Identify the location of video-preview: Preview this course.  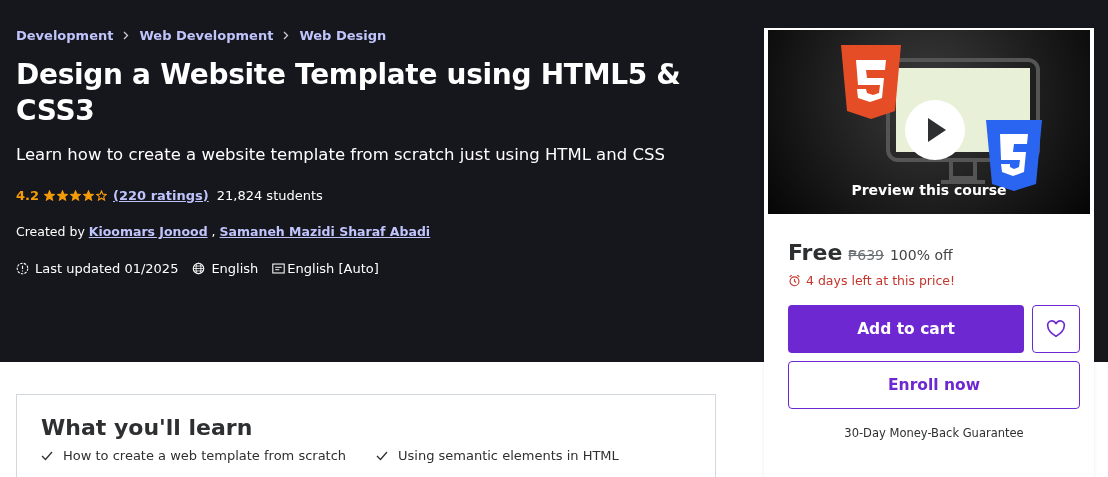
(929, 122).